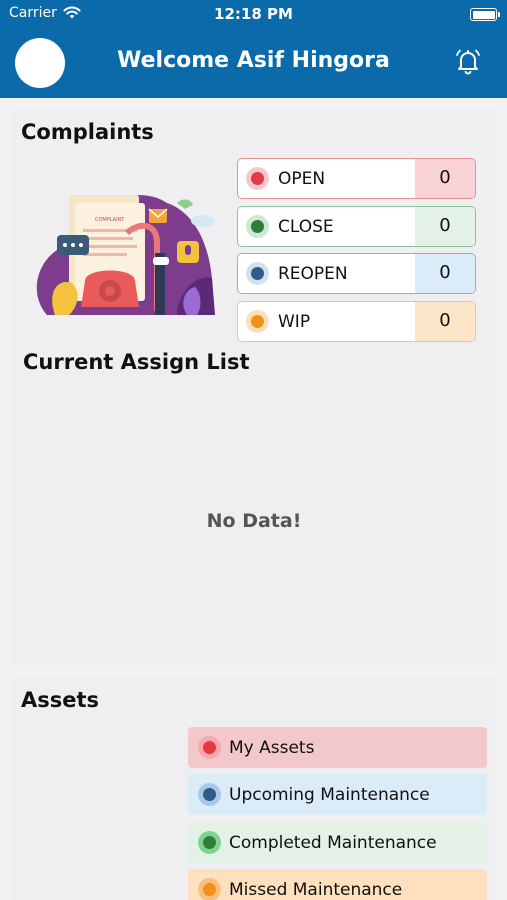  I want to click on status-close-indicator, so click(257, 226).